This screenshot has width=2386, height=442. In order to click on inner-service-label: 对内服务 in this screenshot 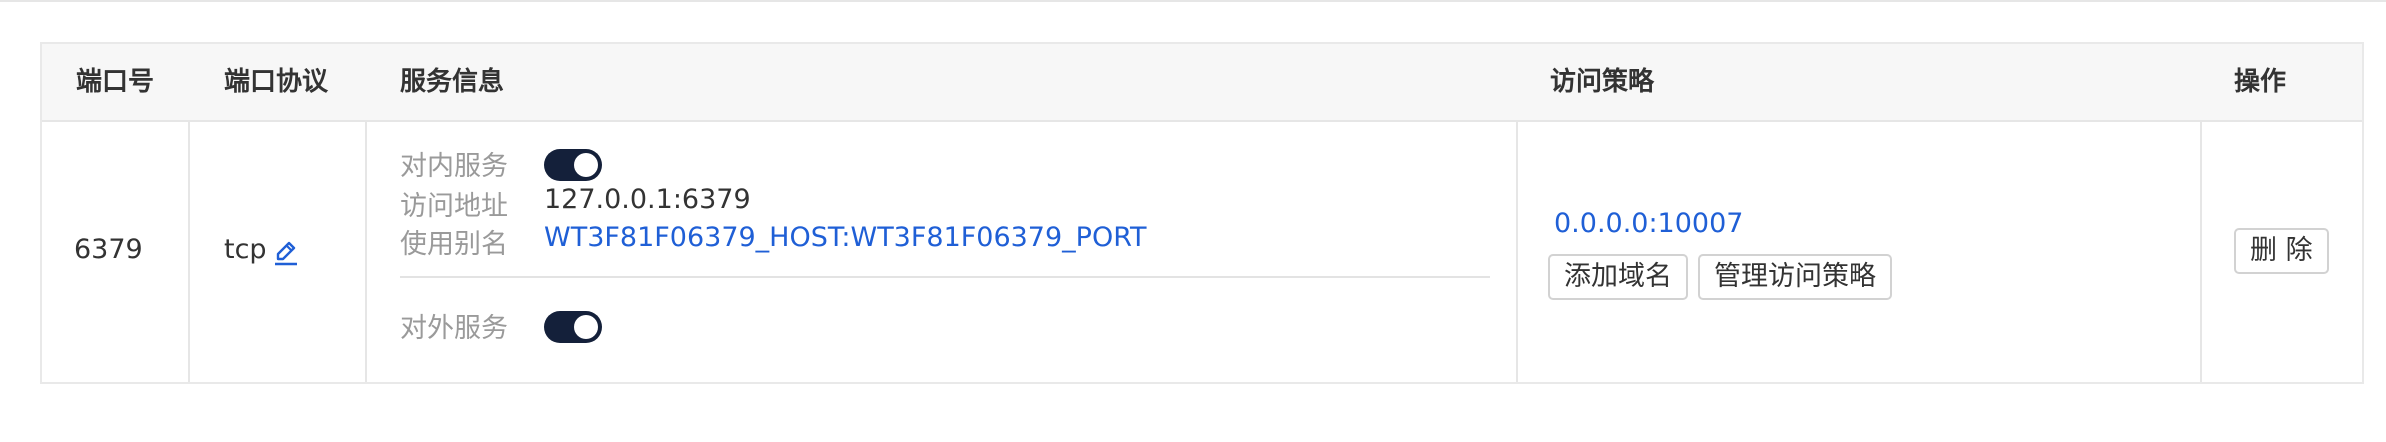, I will do `click(454, 166)`.